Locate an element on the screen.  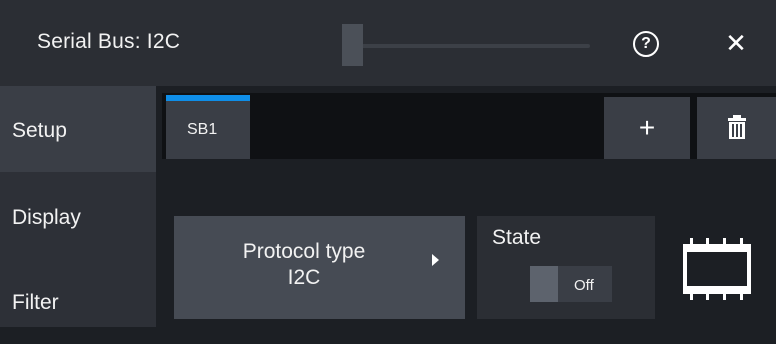
add-bus-button: + is located at coordinates (647, 128).